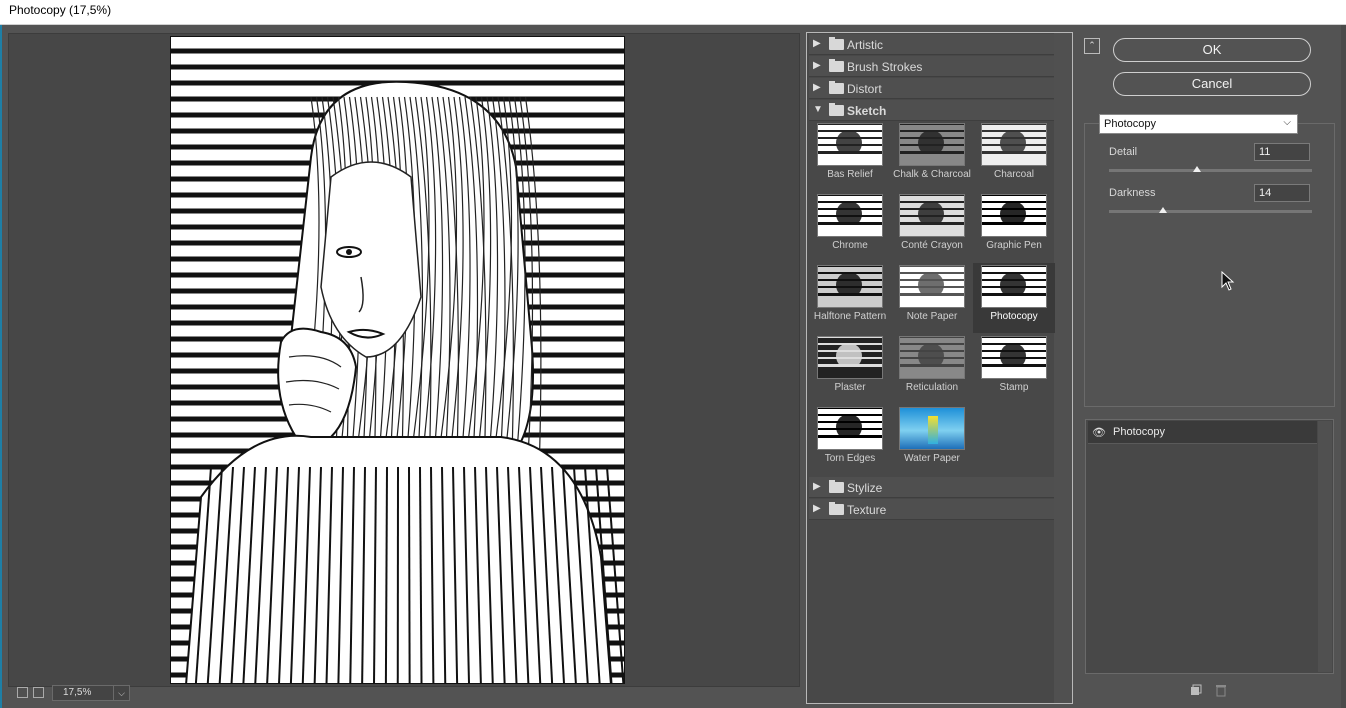 The width and height of the screenshot is (1346, 708). Describe the element at coordinates (1221, 690) in the screenshot. I see `trash-icon` at that location.